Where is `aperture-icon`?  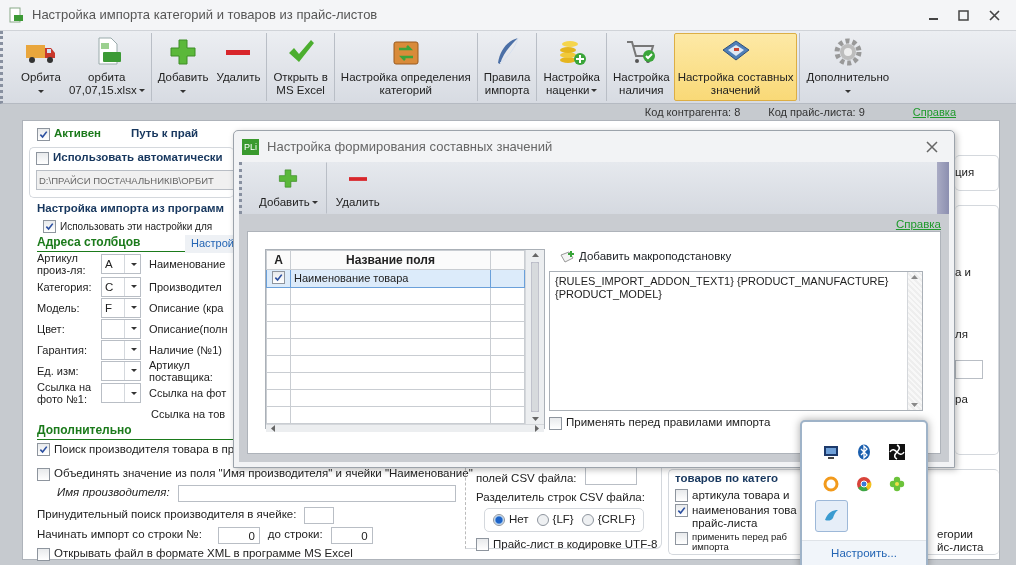 aperture-icon is located at coordinates (897, 452).